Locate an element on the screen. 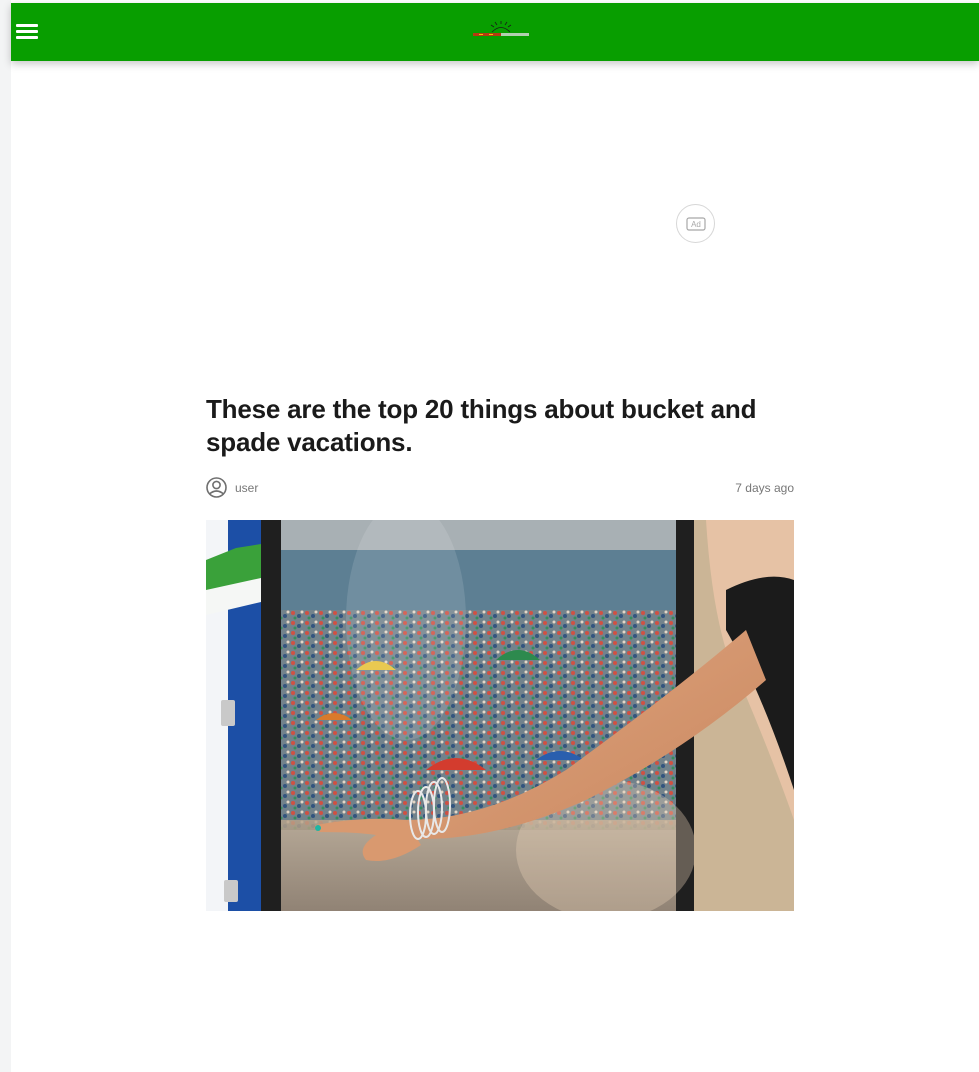 The image size is (979, 1072). ad-choices-badge: Ad is located at coordinates (695, 223).